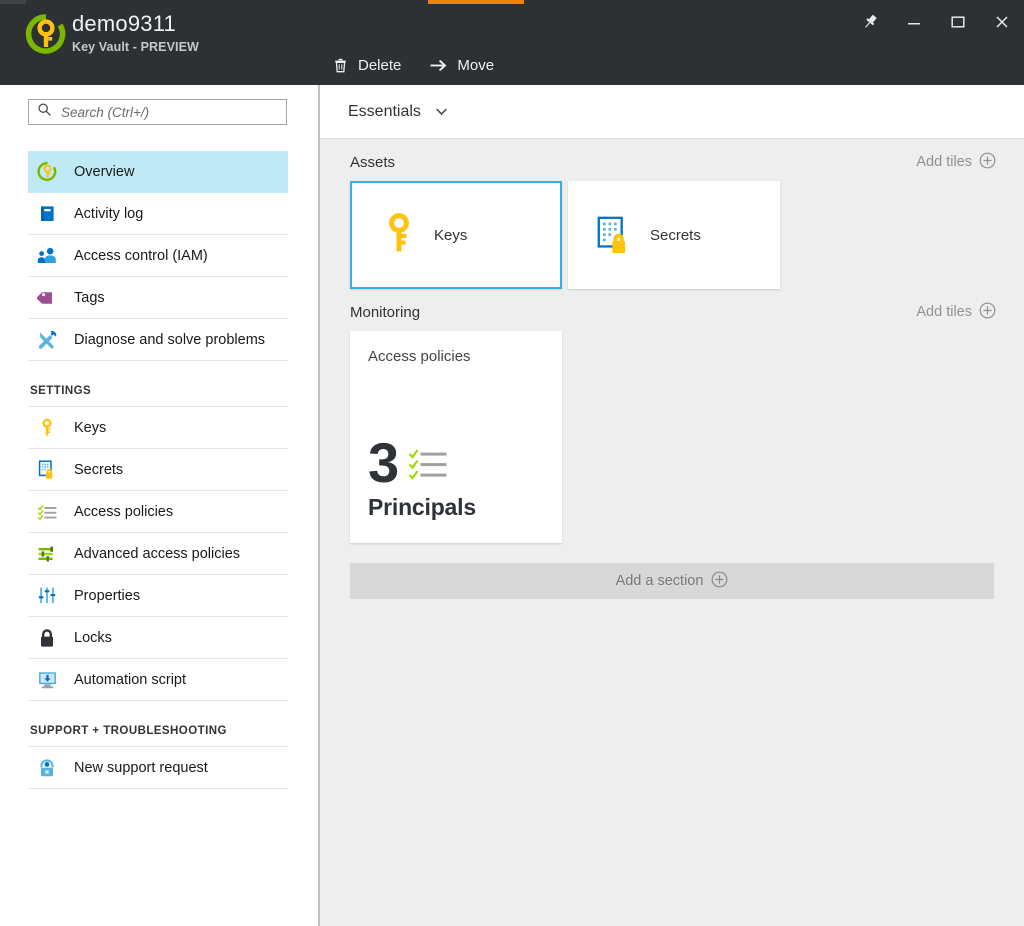 This screenshot has height=926, width=1024. I want to click on sidebar-item-label: Locks, so click(93, 637).